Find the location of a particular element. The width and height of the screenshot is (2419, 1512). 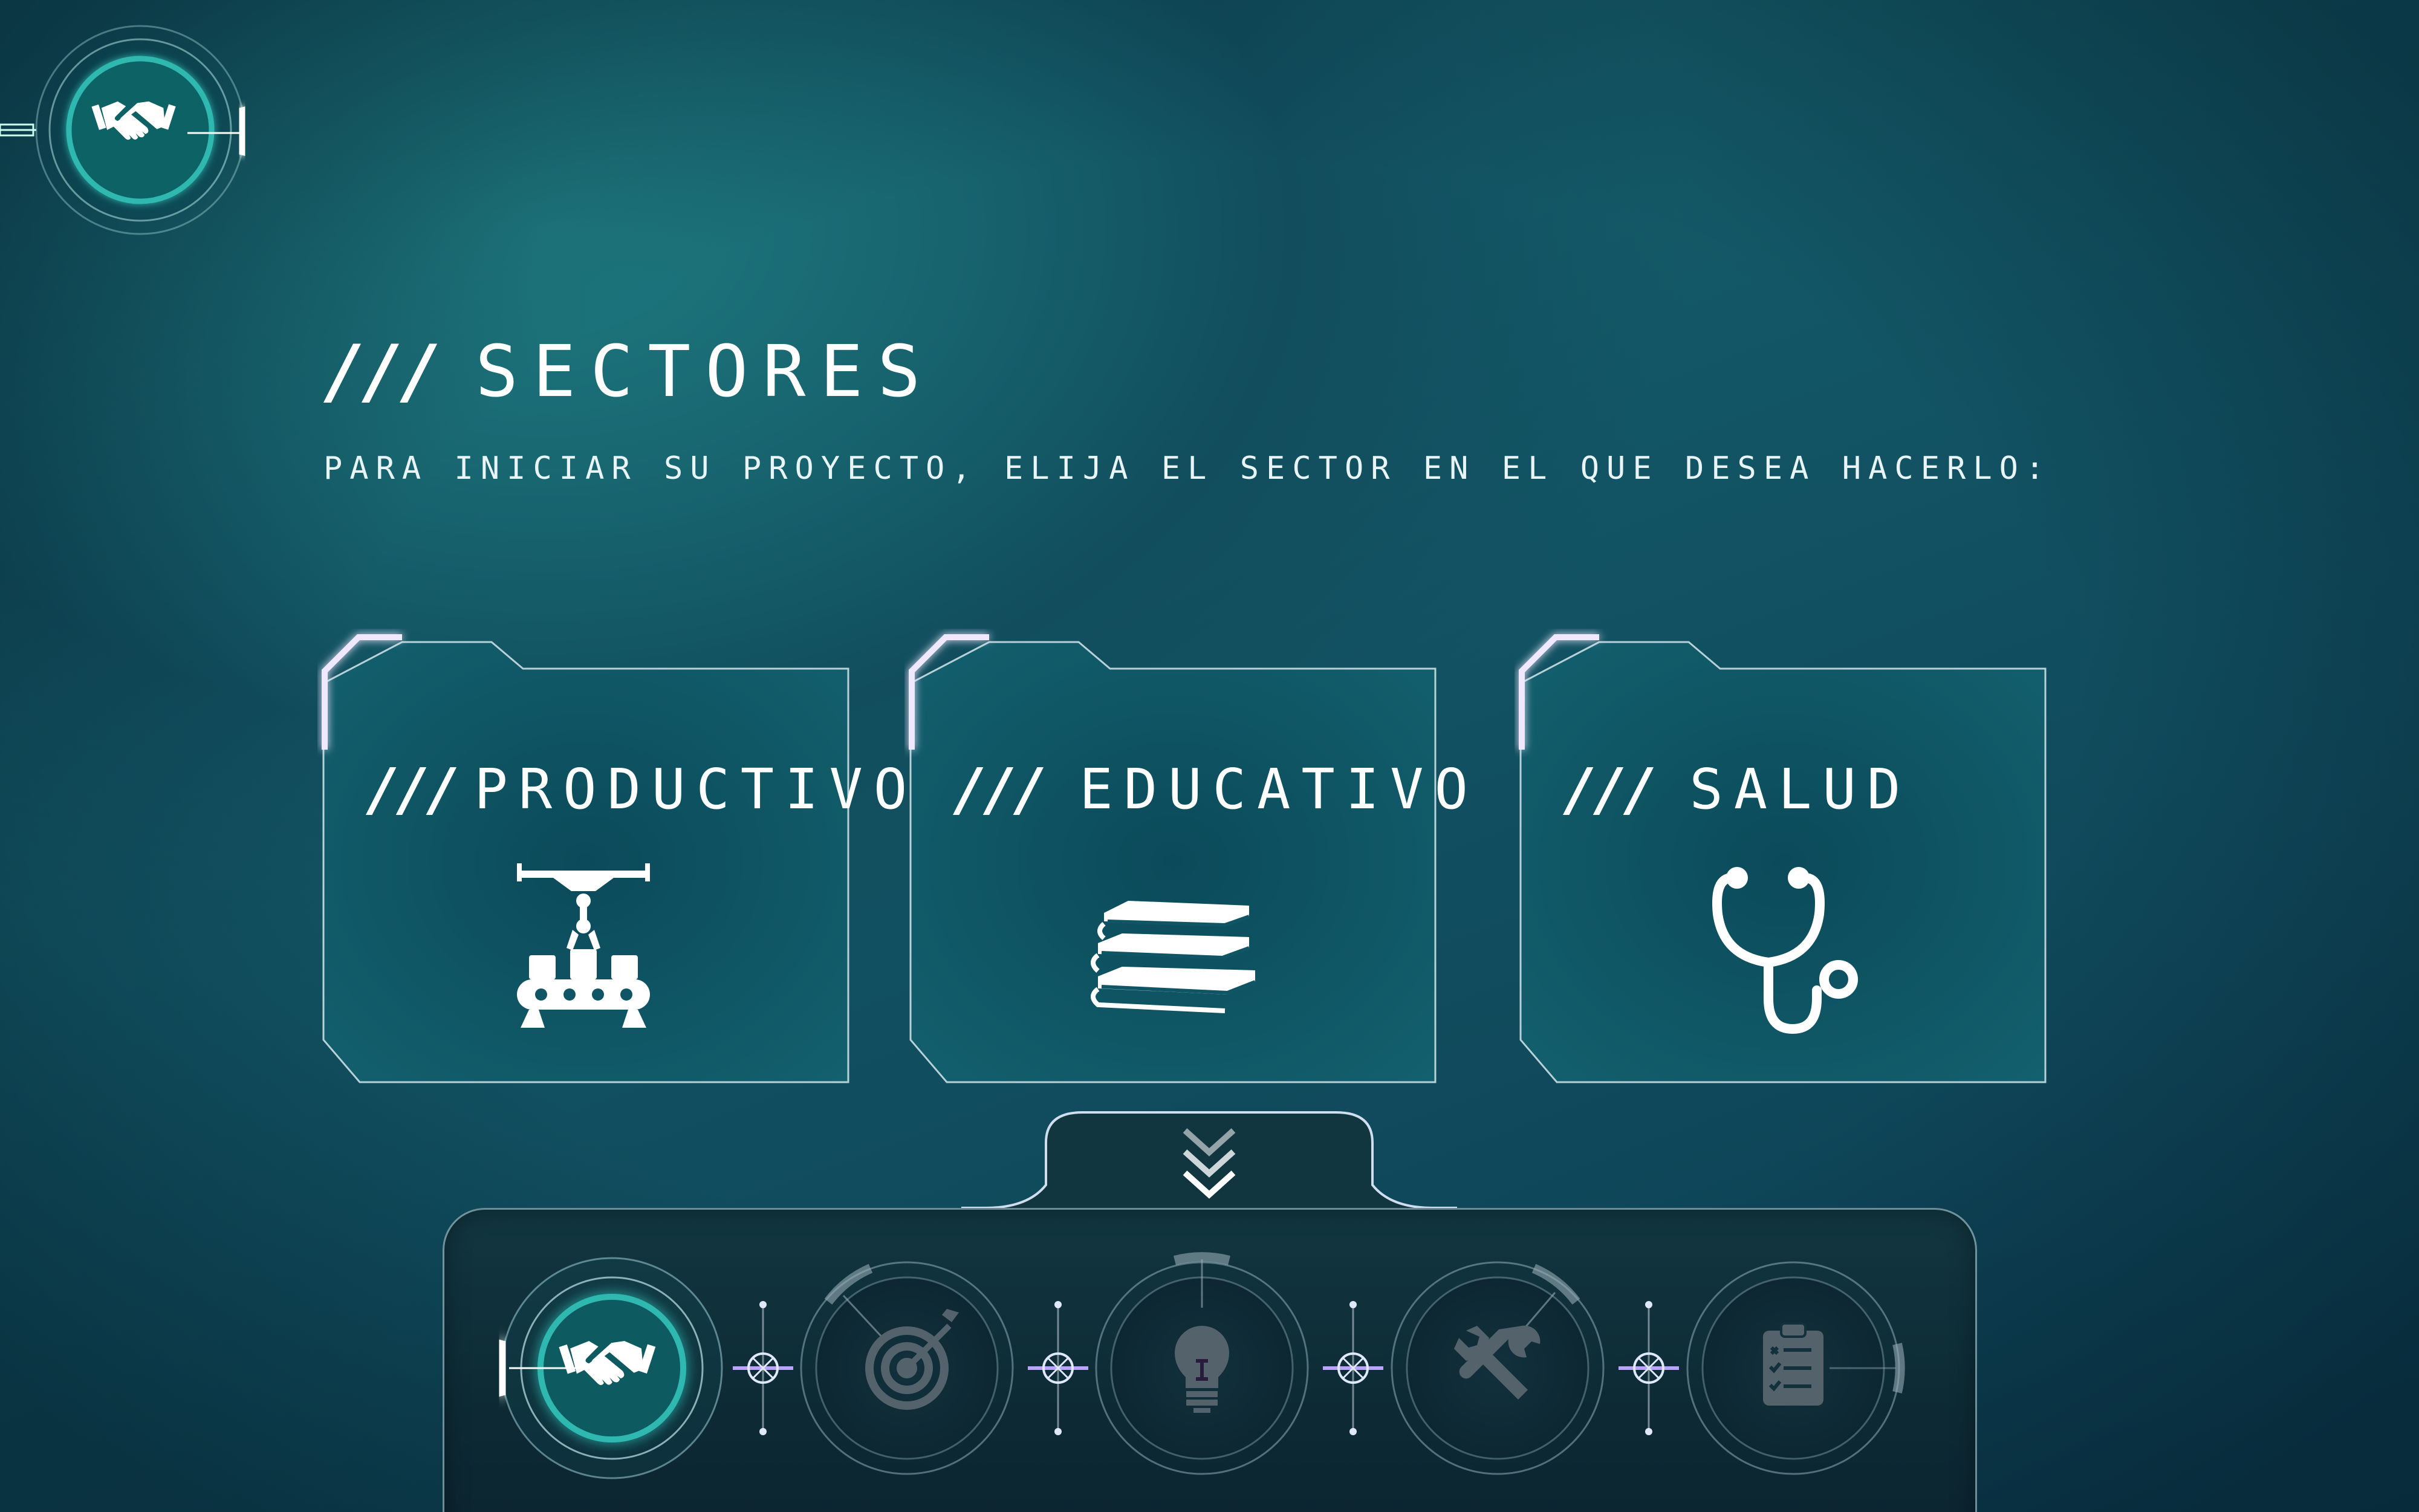

card-title: /// PRODUCTIVO is located at coordinates (642, 789).